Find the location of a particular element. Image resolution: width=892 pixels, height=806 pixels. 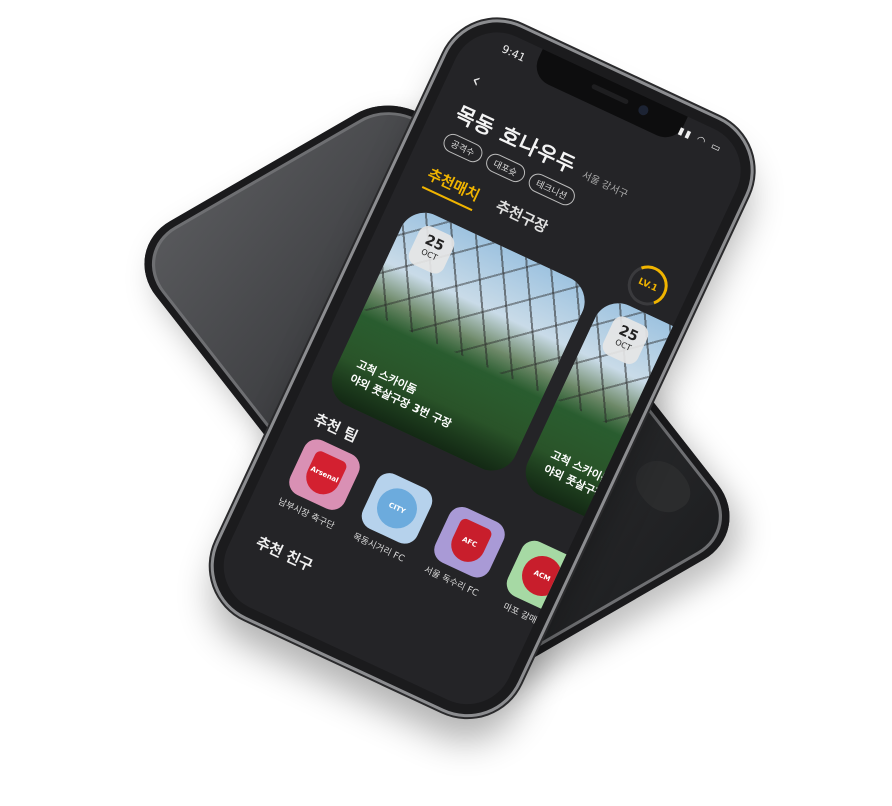

location-label: 서울 강서구 is located at coordinates (604, 185).